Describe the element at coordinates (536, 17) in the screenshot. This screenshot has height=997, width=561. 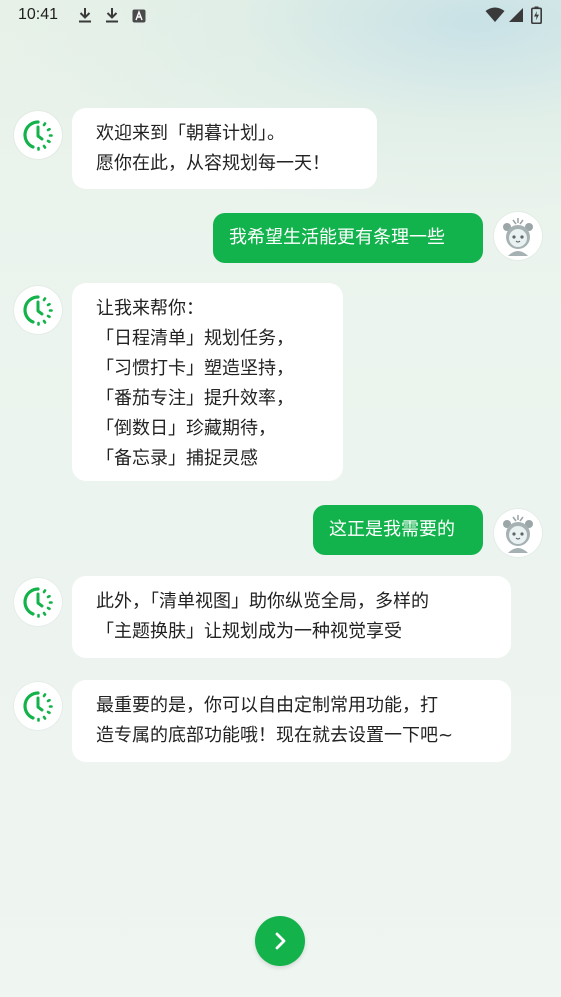
I see `battery-charging-icon` at that location.